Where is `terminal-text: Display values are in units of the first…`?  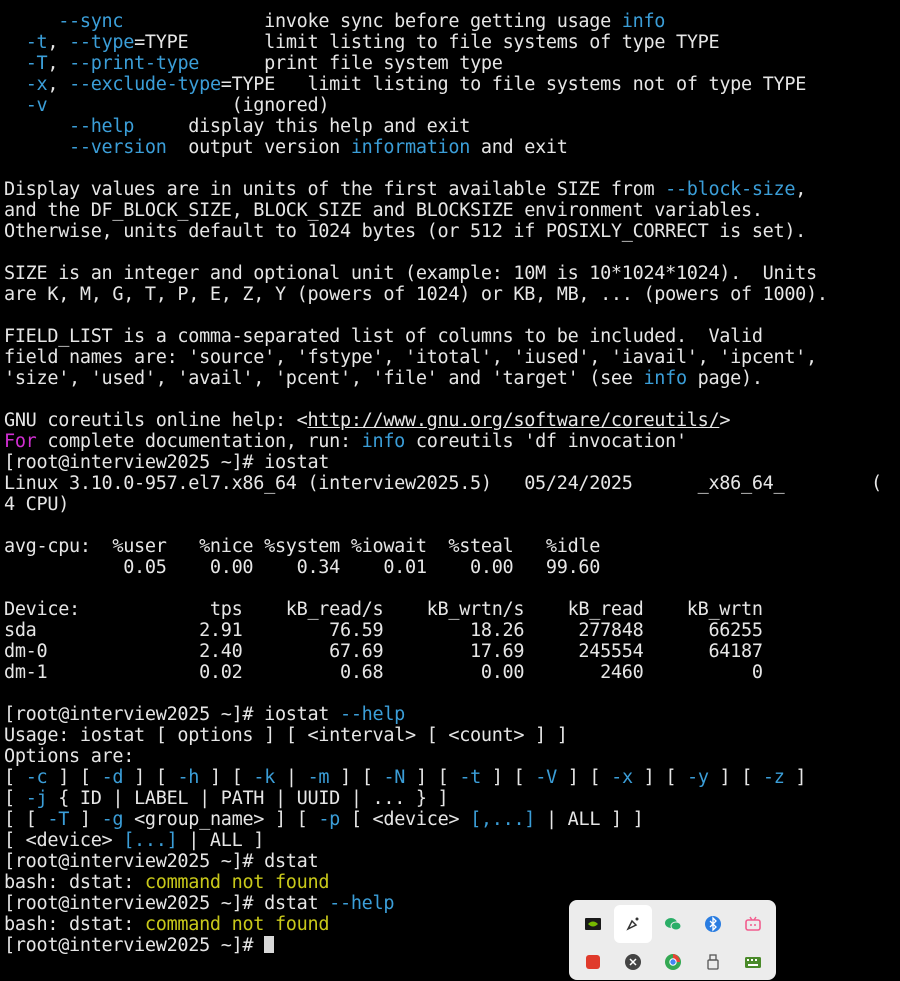 terminal-text: Display values are in units of the first… is located at coordinates (335, 189).